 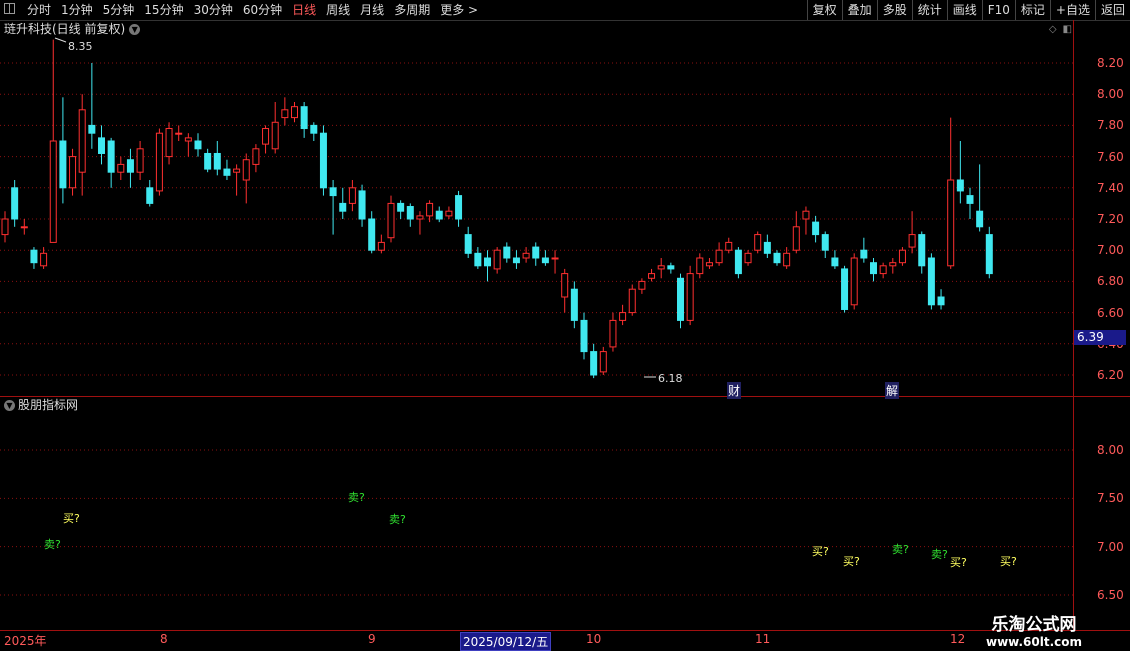 I want to click on watermark: 乐淘公式网 www.60lt.com, so click(x=1034, y=629).